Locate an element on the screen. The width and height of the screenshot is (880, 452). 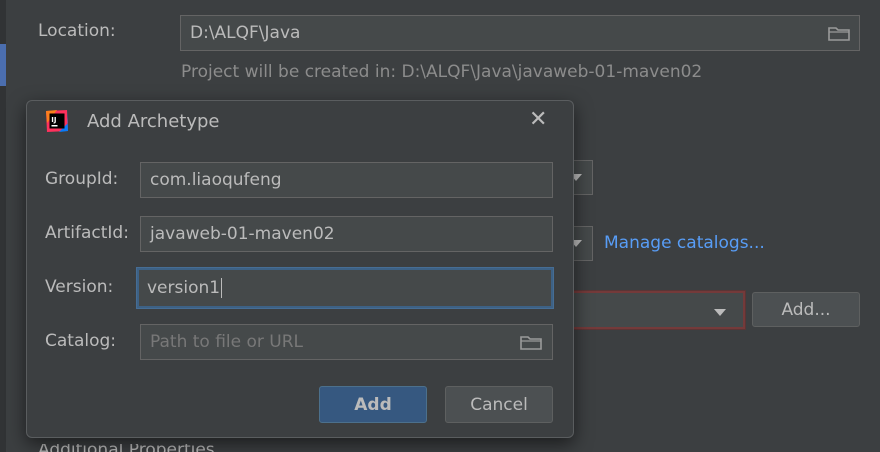
version-value: version1 is located at coordinates (184, 288).